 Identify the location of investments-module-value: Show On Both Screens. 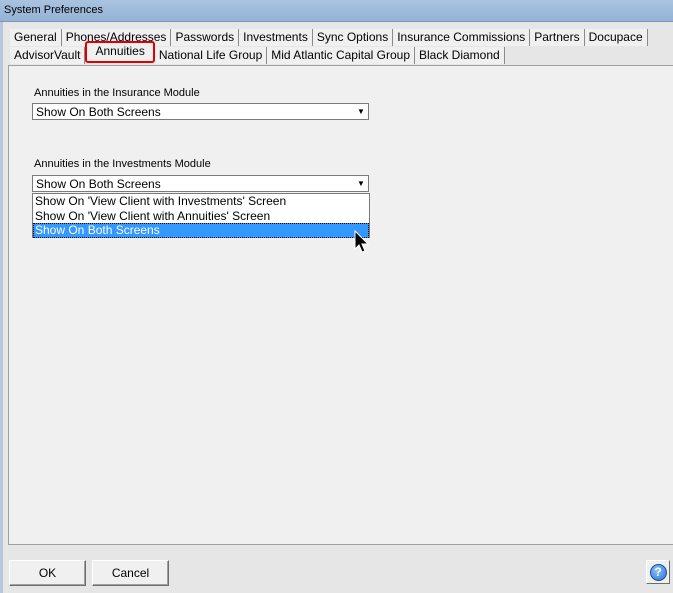
(98, 184).